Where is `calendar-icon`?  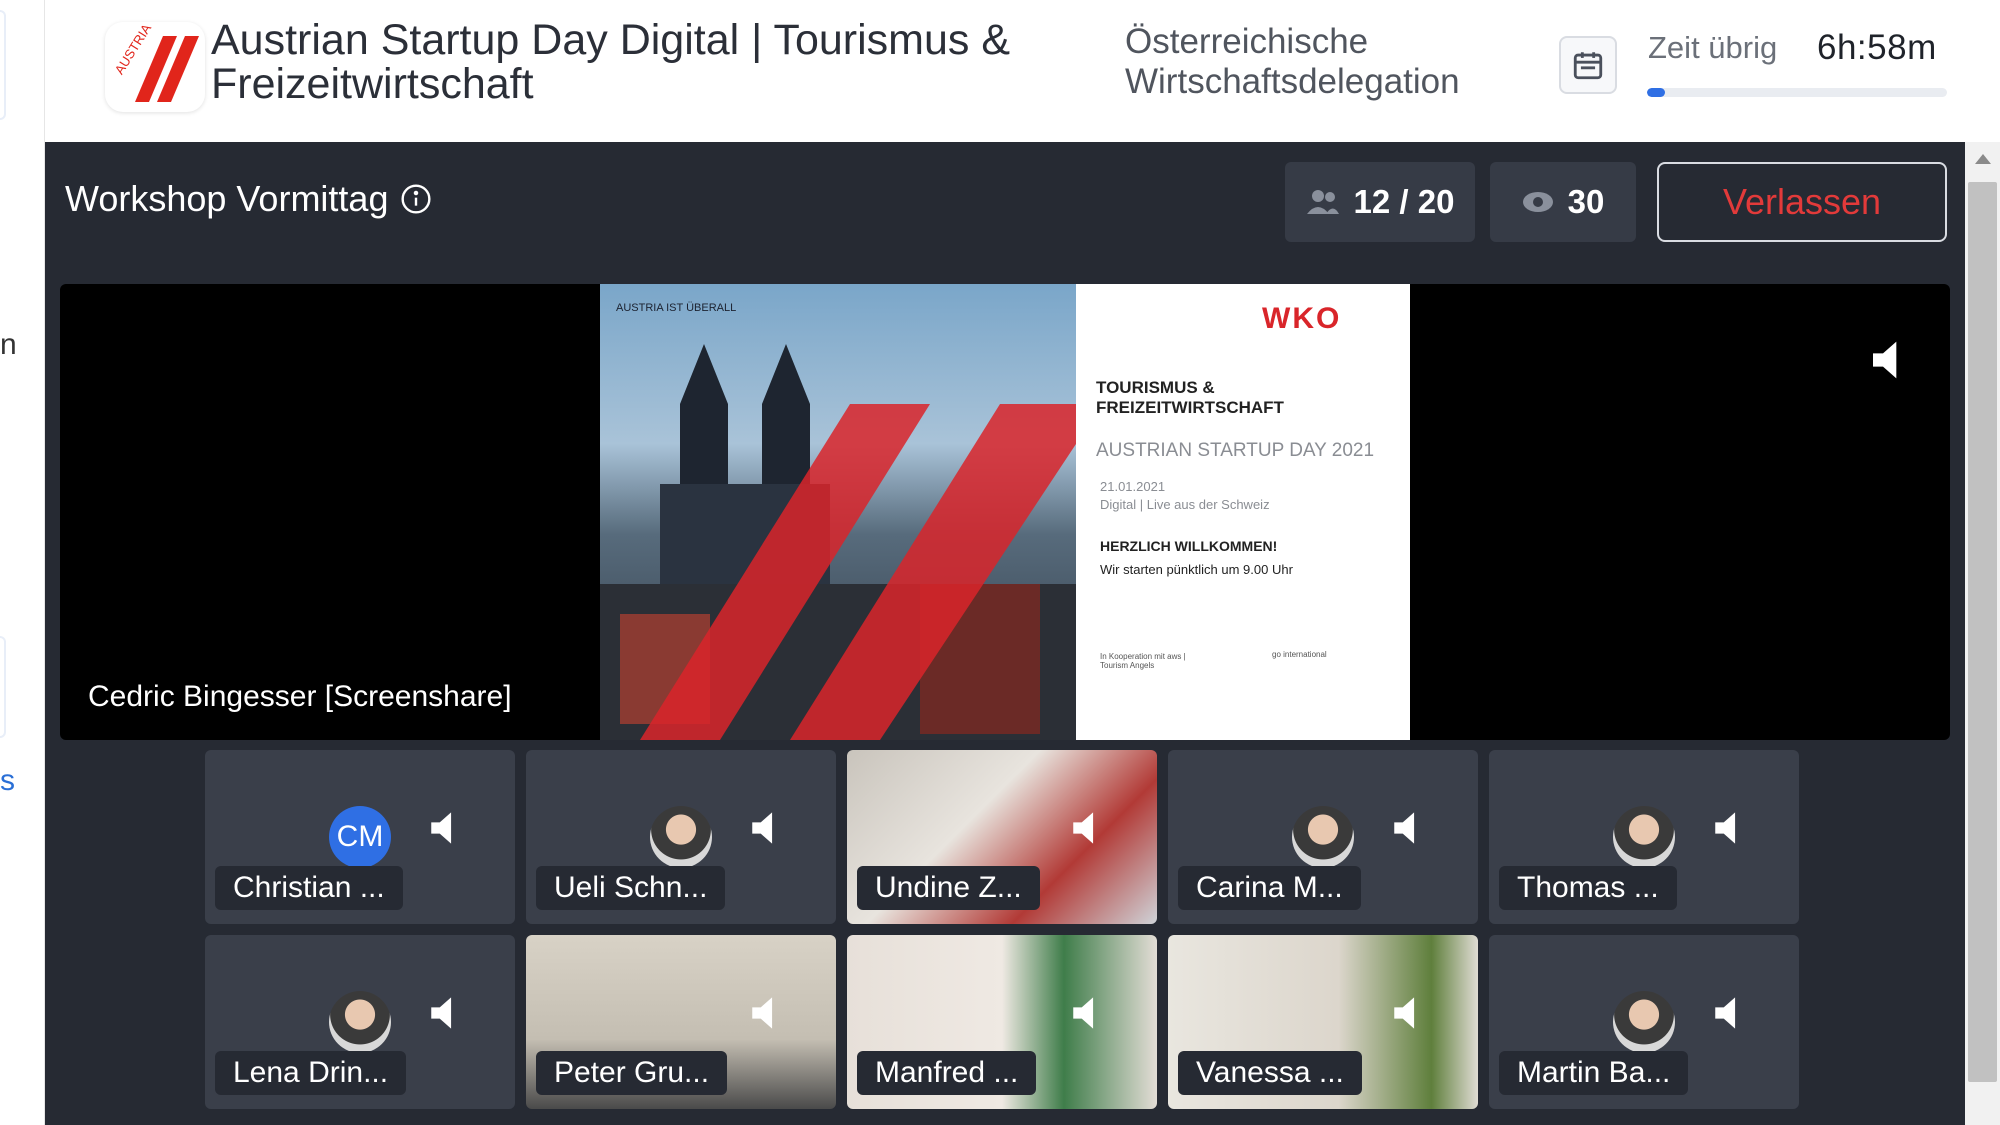
calendar-icon is located at coordinates (1588, 66).